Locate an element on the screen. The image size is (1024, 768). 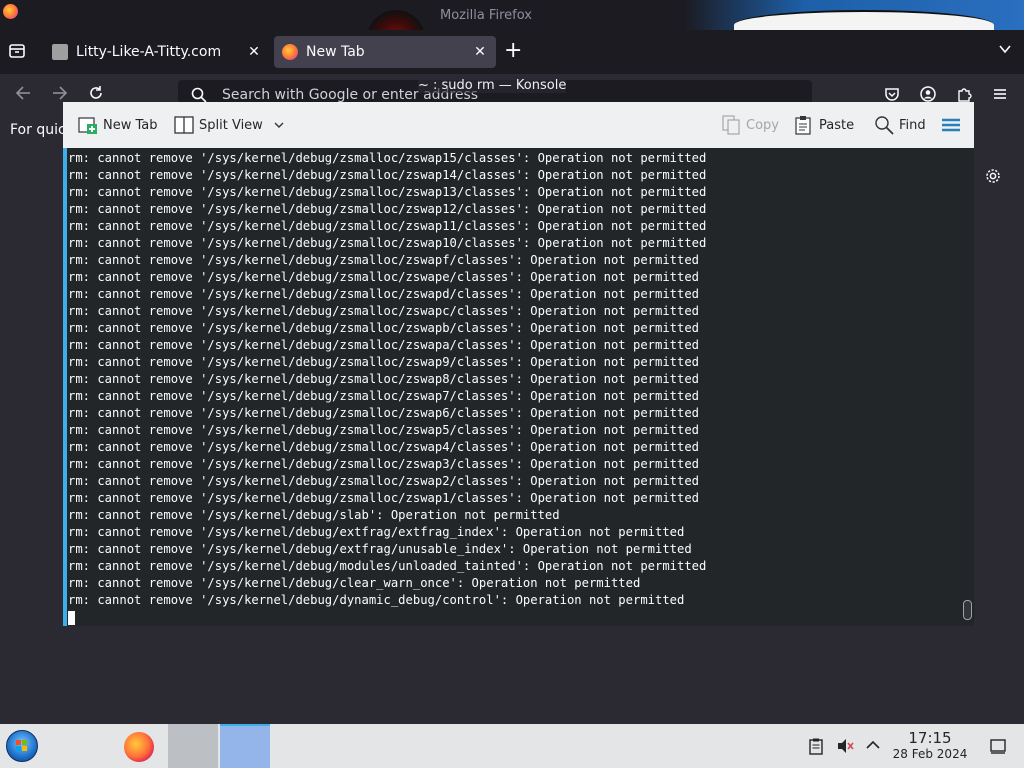
copy-label: Copy is located at coordinates (762, 125).